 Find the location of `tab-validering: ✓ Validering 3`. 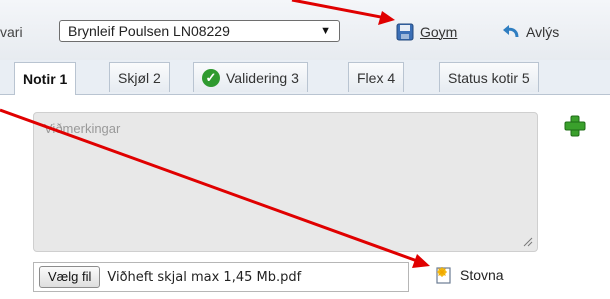

tab-validering: ✓ Validering 3 is located at coordinates (250, 77).